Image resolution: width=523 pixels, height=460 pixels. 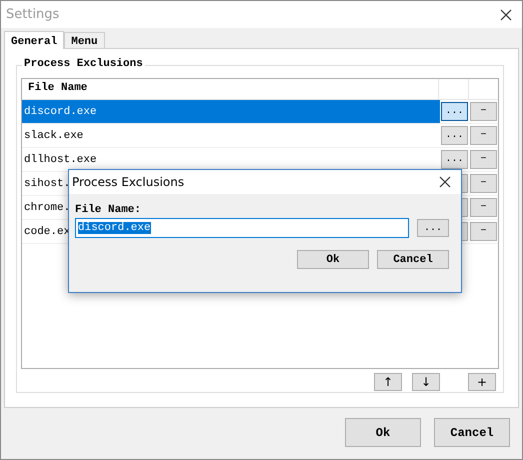 What do you see at coordinates (231, 135) in the screenshot?
I see `list-item: slack.exe` at bounding box center [231, 135].